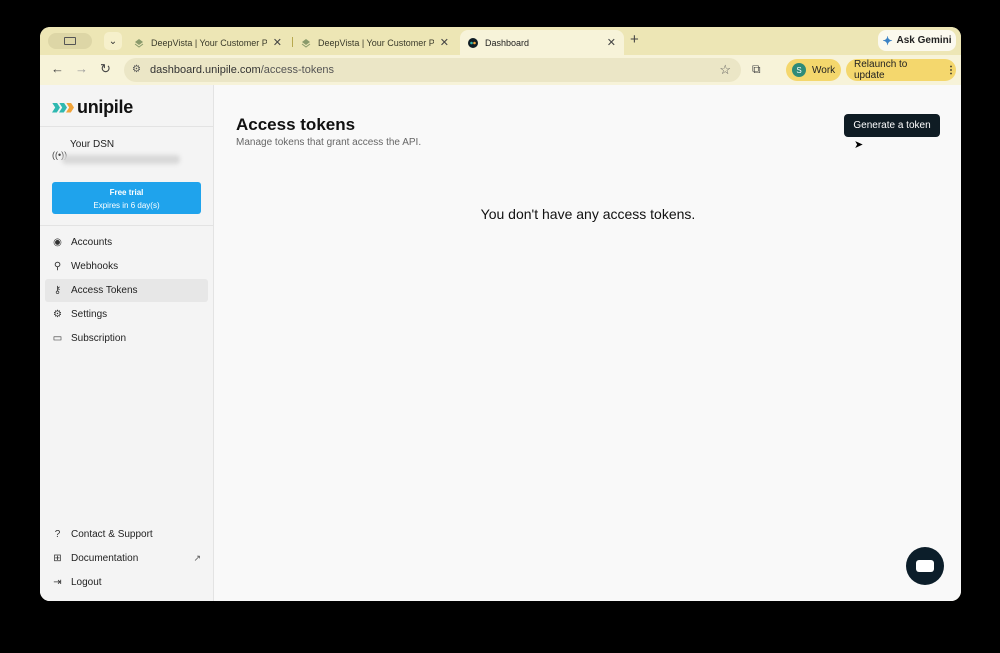 The width and height of the screenshot is (1000, 653). Describe the element at coordinates (136, 69) in the screenshot. I see `site-settings-icon: ⚙` at that location.